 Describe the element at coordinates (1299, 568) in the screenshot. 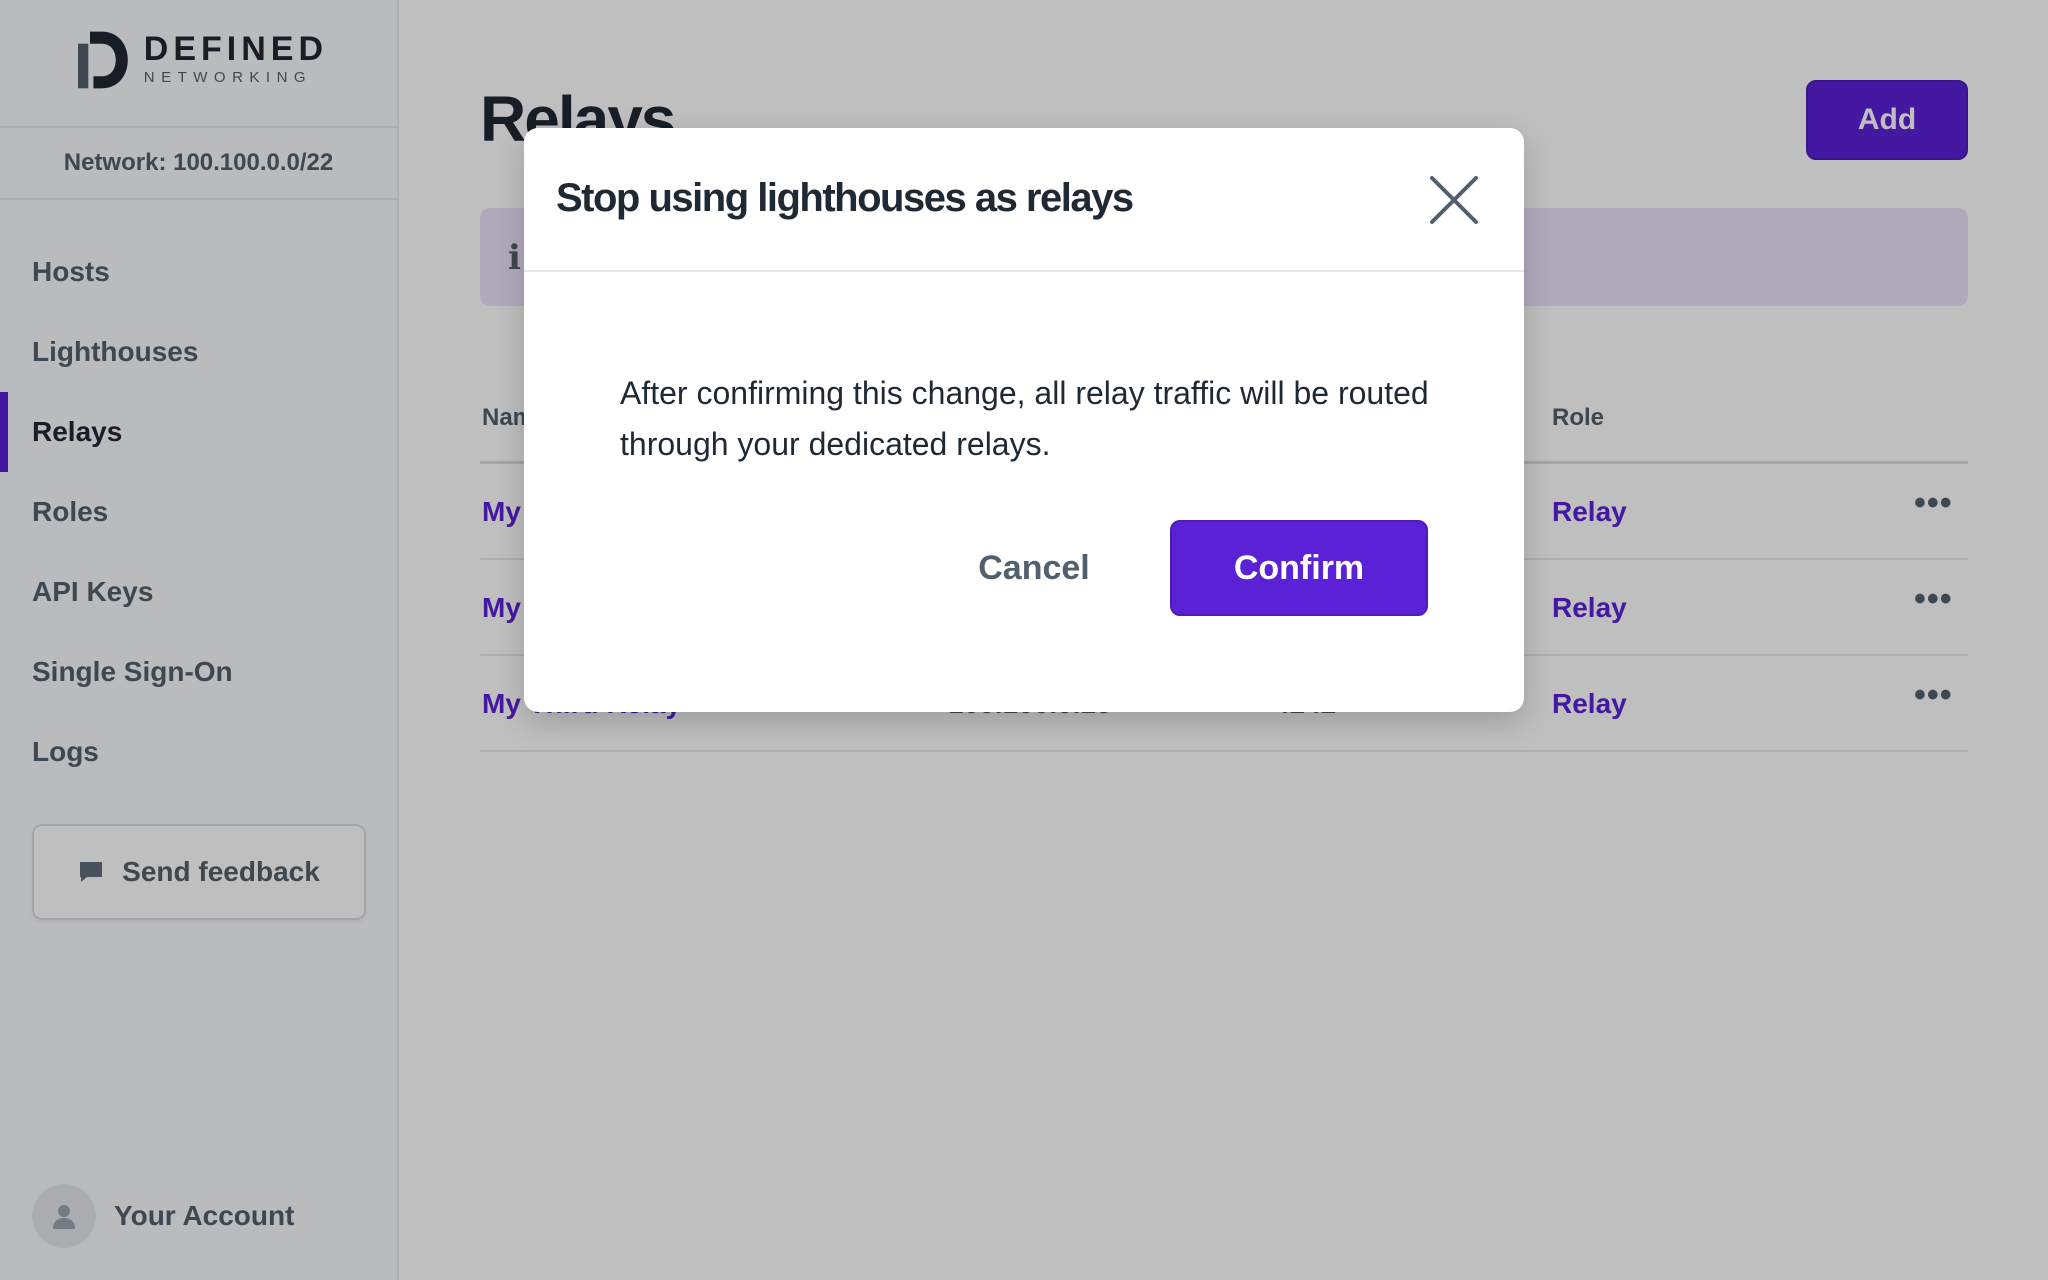

I see `confirm-button: Confirm` at that location.